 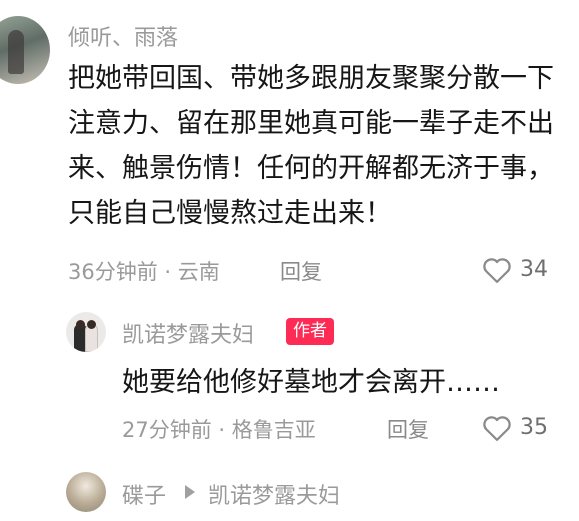 What do you see at coordinates (144, 272) in the screenshot?
I see `comment-time-location: 36分钟前 · 云南` at bounding box center [144, 272].